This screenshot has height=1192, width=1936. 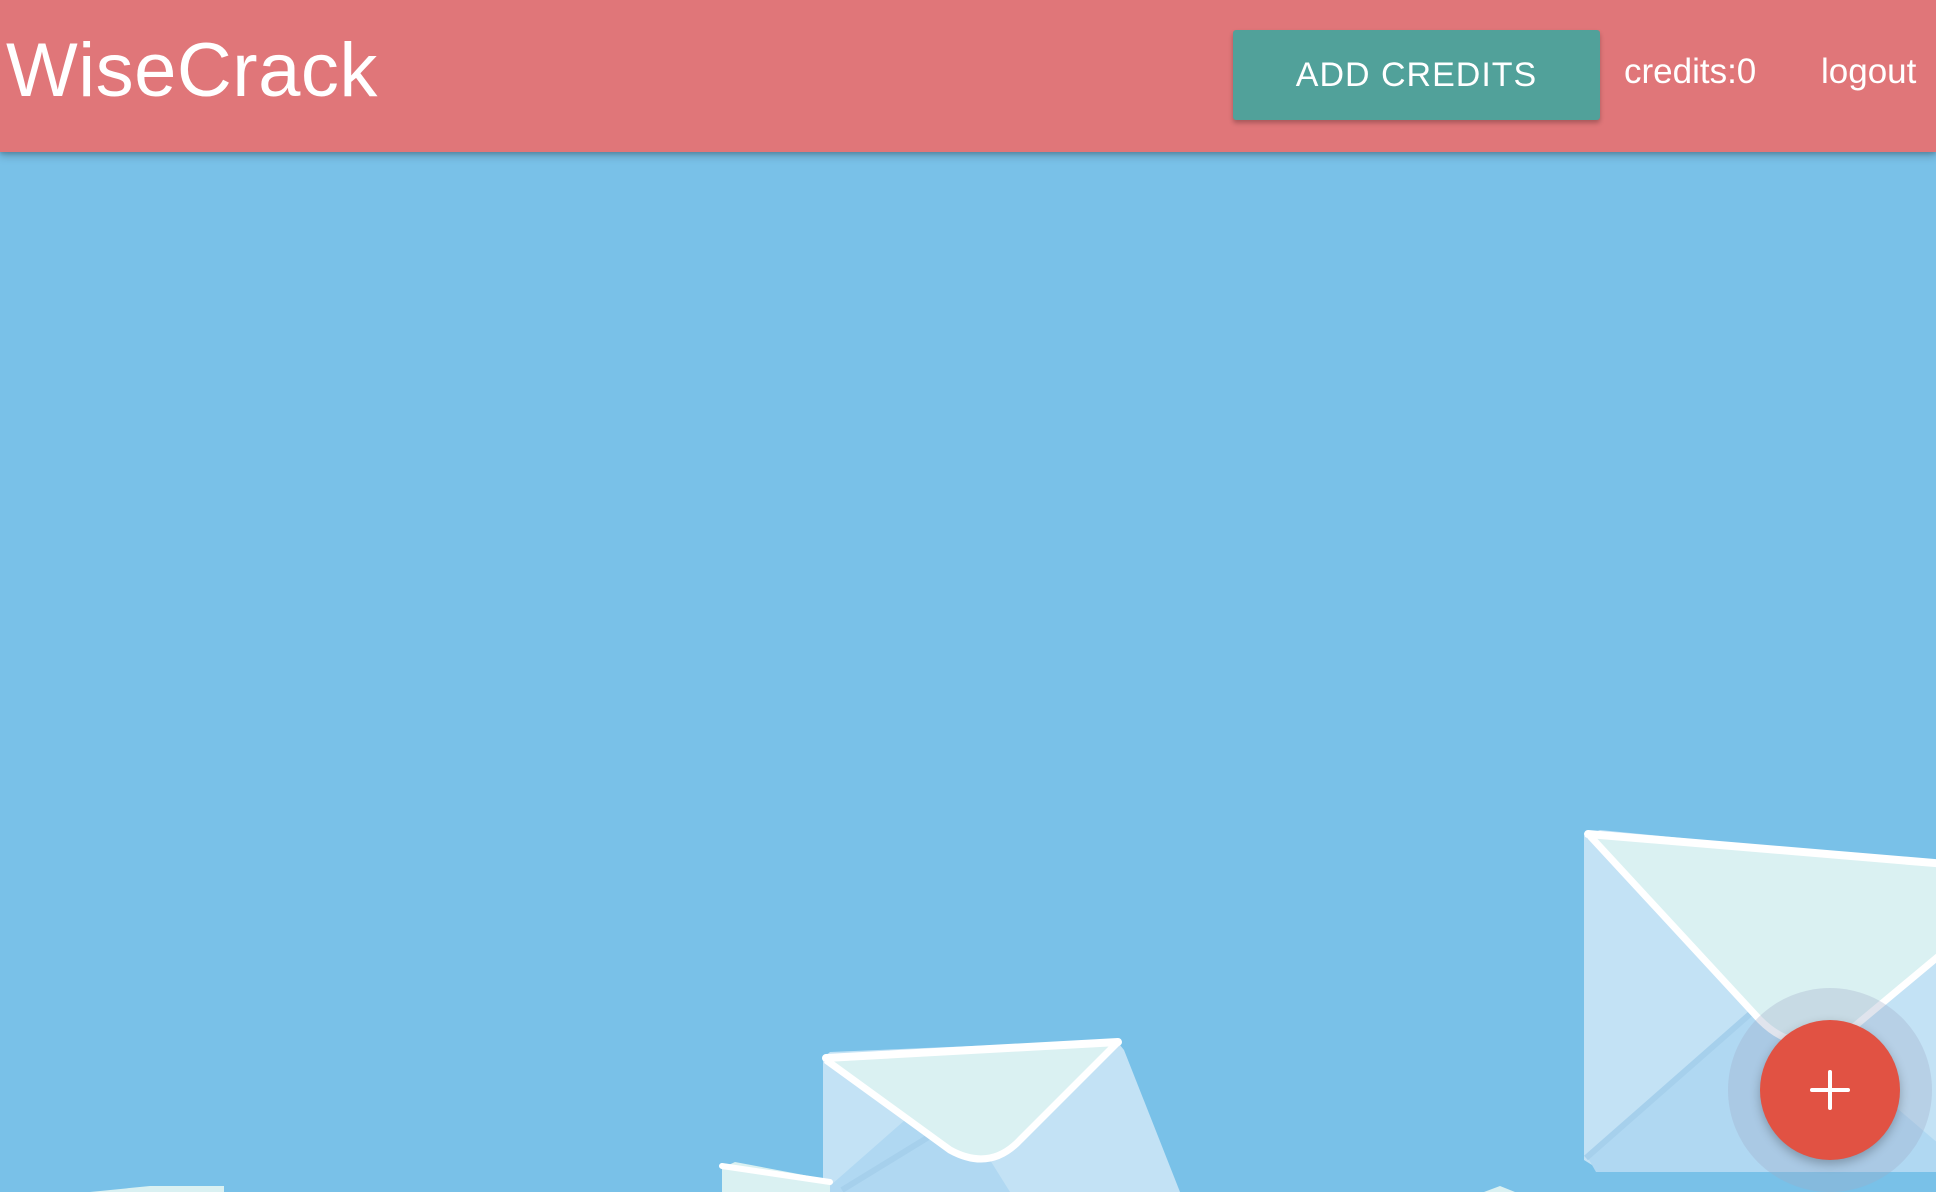 I want to click on plus-icon, so click(x=1830, y=1090).